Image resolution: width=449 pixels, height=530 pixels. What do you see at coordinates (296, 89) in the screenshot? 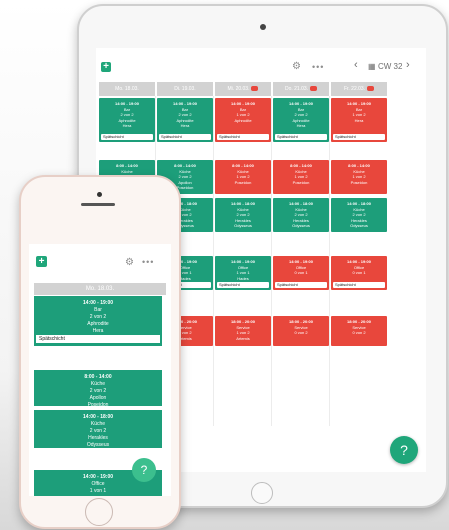
I see `day-label: Do. 21.03.` at bounding box center [296, 89].